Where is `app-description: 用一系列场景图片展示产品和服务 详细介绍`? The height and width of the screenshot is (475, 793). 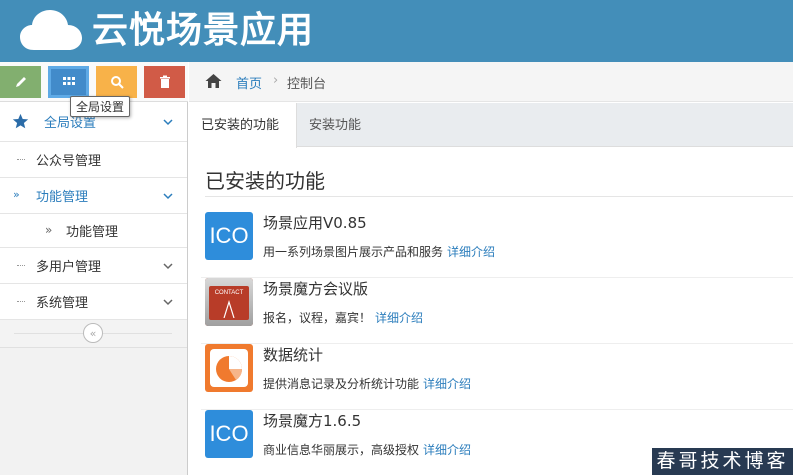
app-description: 用一系列场景图片展示产品和服务 详细介绍 is located at coordinates (379, 252).